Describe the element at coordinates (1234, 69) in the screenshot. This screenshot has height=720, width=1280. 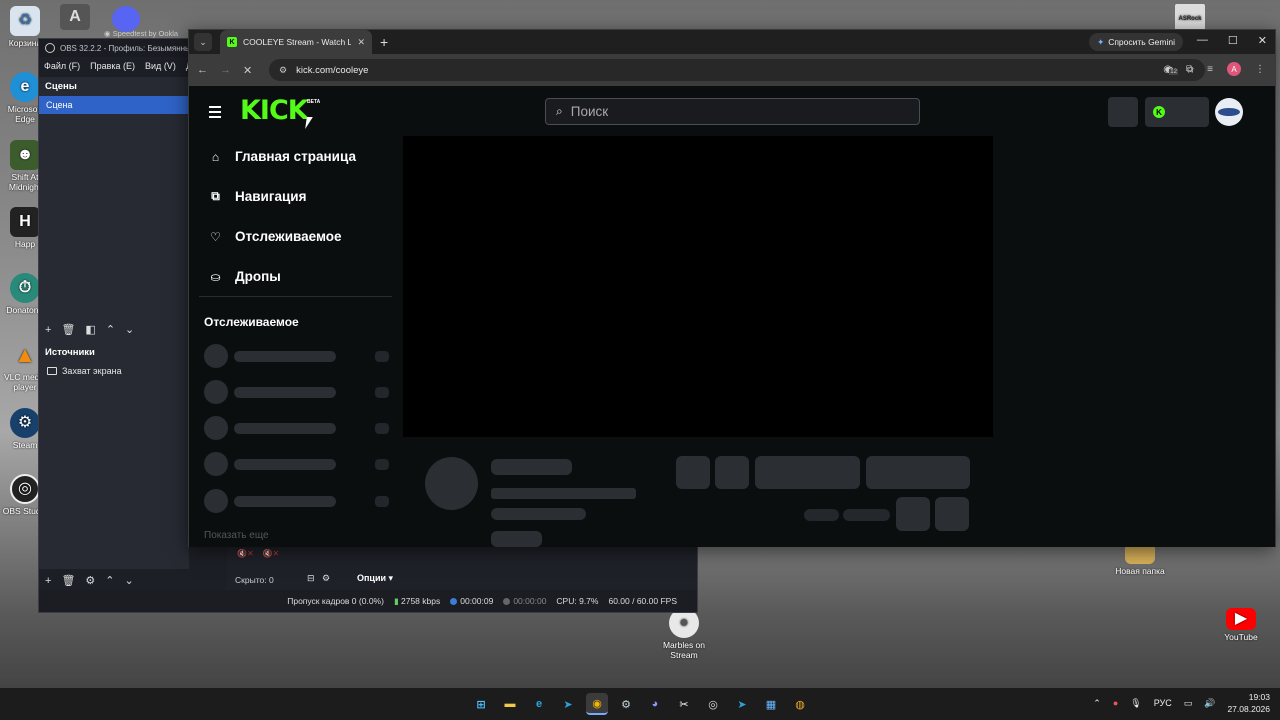
I see `profile-avatar: A` at that location.